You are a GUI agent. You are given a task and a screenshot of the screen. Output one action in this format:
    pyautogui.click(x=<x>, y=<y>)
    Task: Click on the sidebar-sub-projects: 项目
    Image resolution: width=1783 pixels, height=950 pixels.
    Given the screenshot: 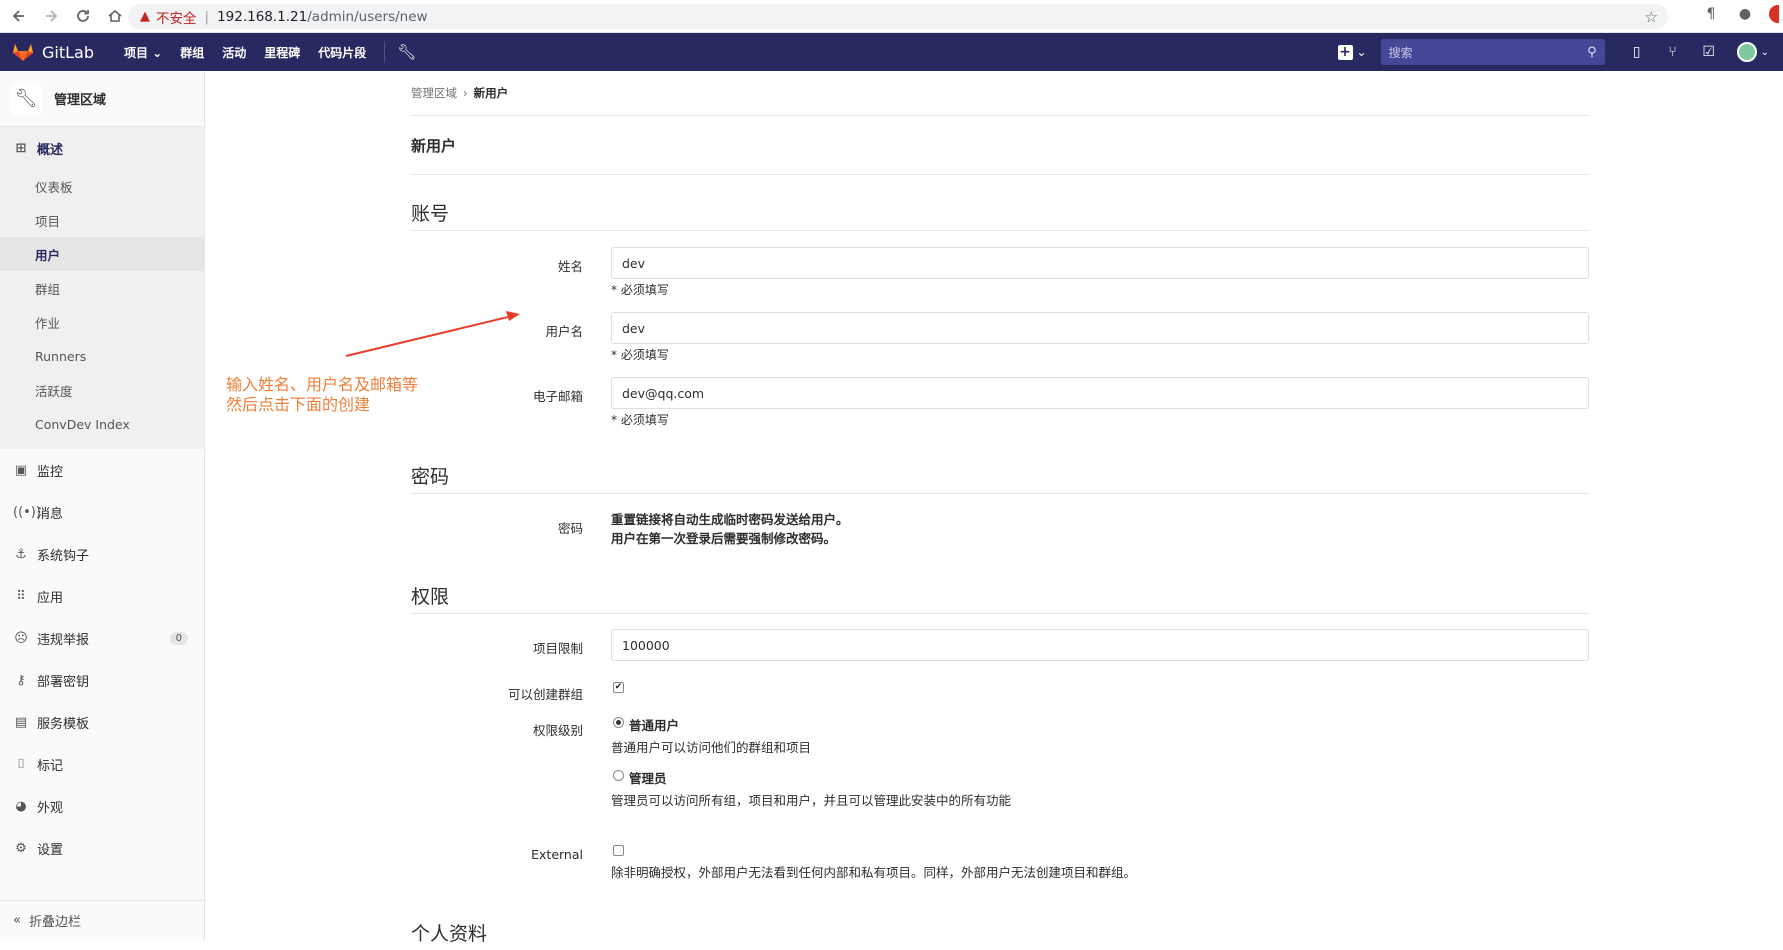 What is the action you would take?
    pyautogui.click(x=102, y=220)
    